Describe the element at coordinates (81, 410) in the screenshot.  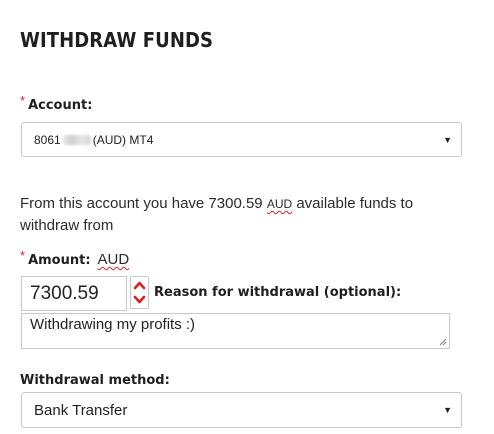
I see `method-value: Bank Transfer` at that location.